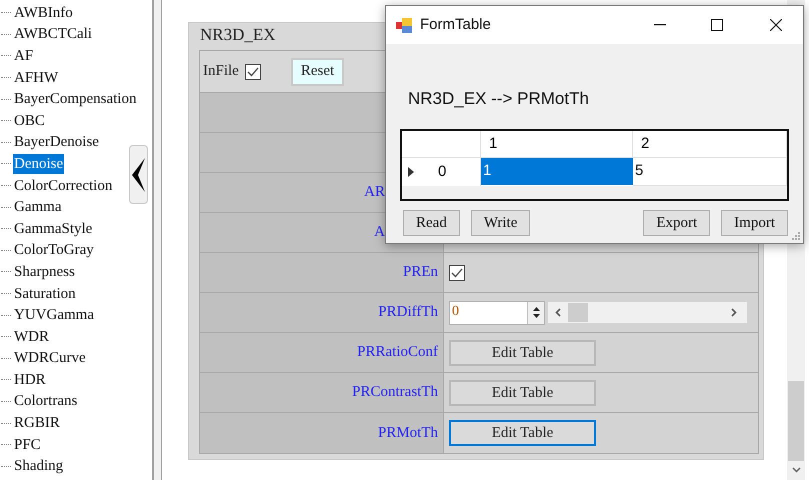  What do you see at coordinates (252, 72) in the screenshot?
I see `infile-checkbox` at bounding box center [252, 72].